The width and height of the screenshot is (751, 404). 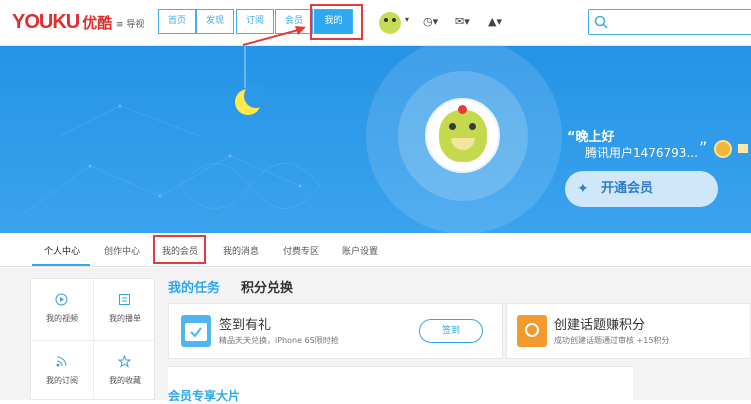 What do you see at coordinates (255, 21) in the screenshot?
I see `nav-subscribe: 订阅` at bounding box center [255, 21].